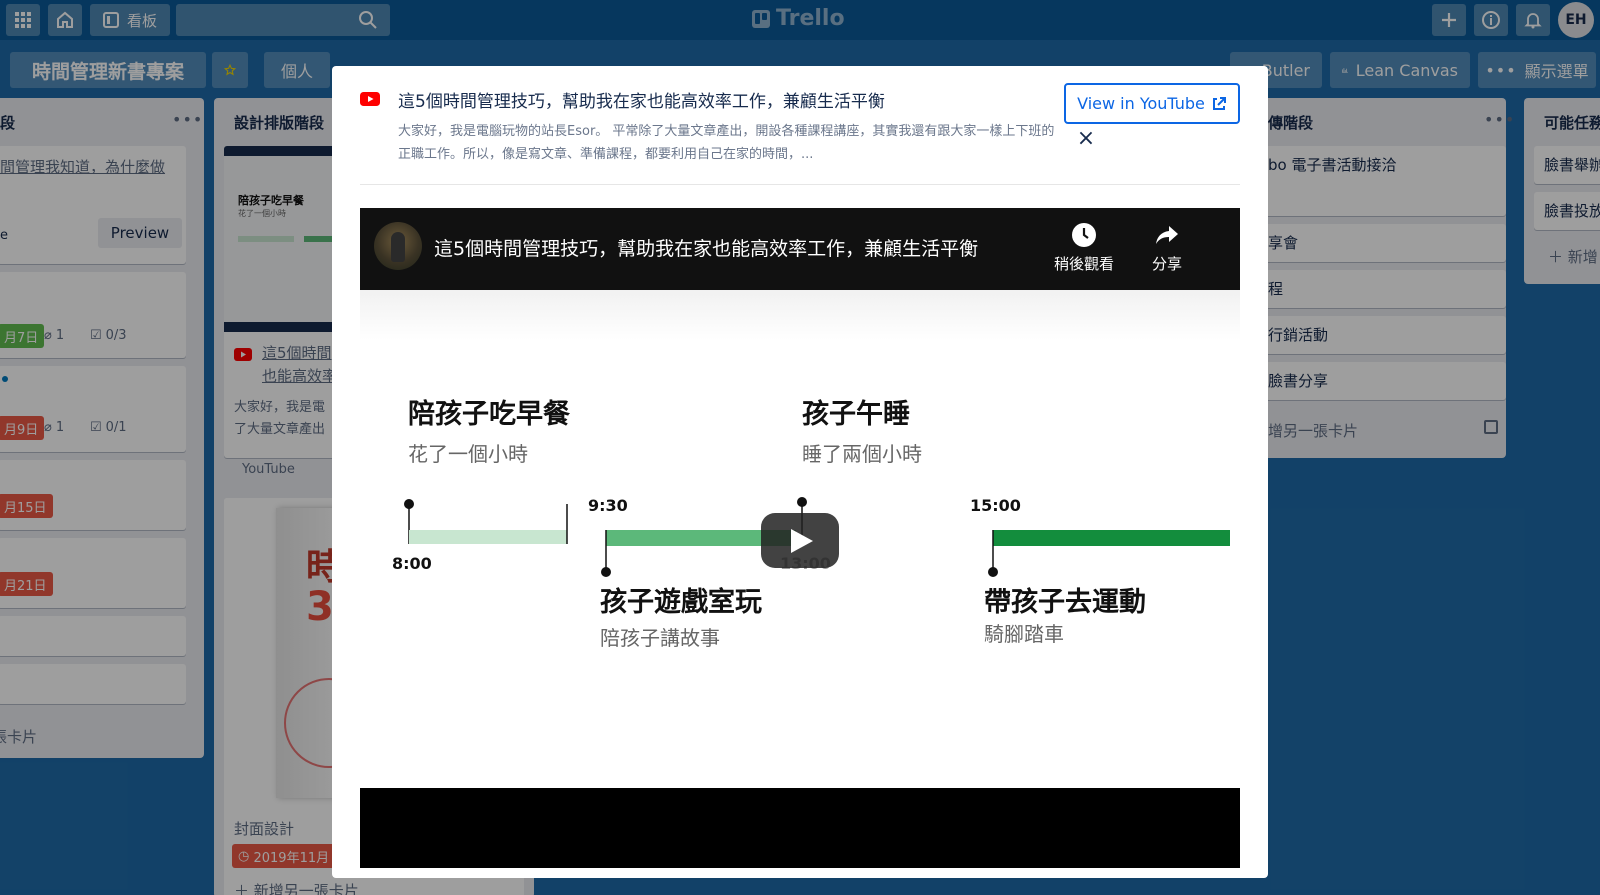 The height and width of the screenshot is (895, 1600). I want to click on view-in-youtube-button: View in YouTube, so click(1152, 103).